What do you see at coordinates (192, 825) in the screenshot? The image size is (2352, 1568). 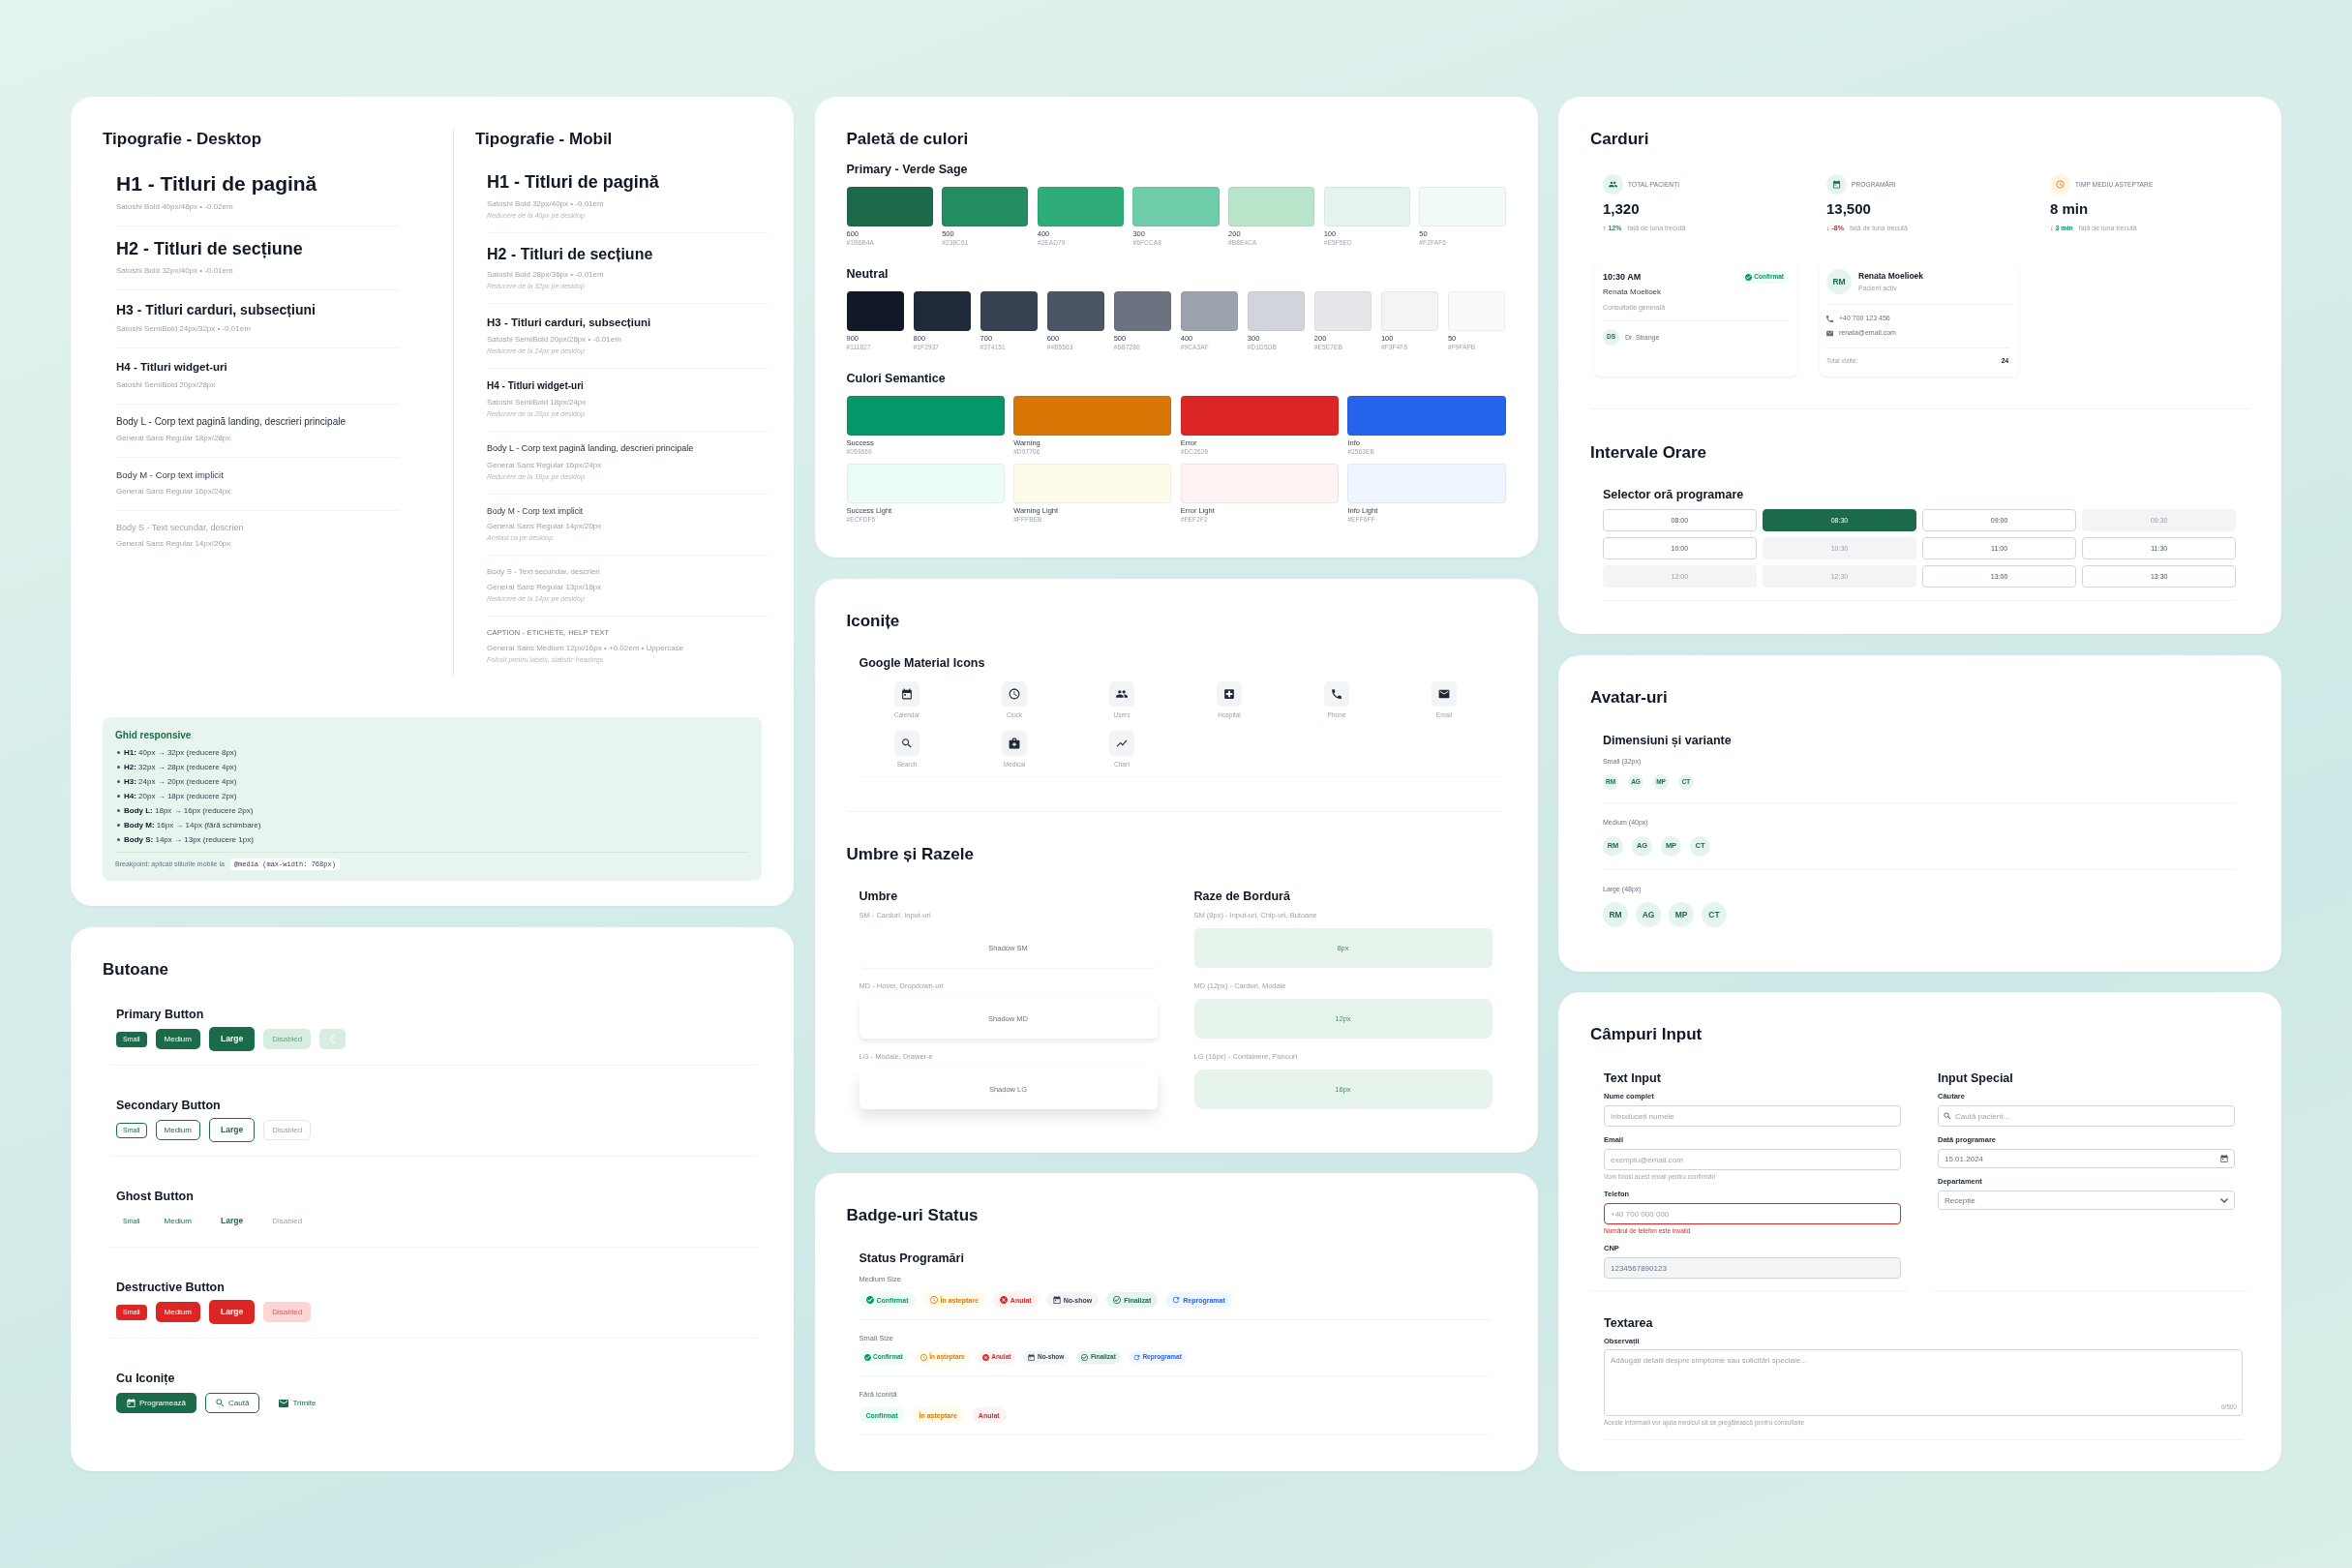 I see `guide-item: Body M: 16px → 14px (fără schimbare)` at bounding box center [192, 825].